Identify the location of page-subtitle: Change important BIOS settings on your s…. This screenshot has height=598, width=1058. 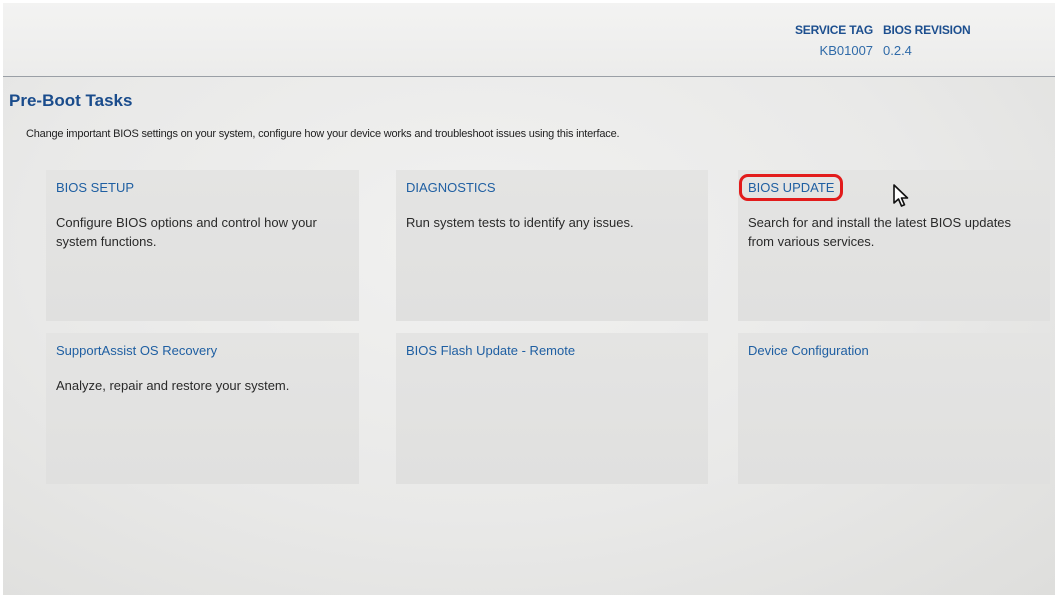
(323, 134).